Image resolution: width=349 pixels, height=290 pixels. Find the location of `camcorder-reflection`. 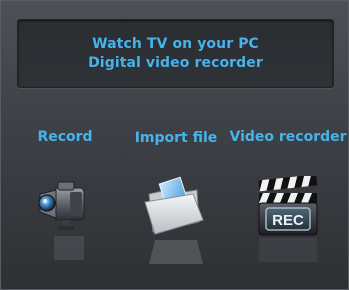

camcorder-reflection is located at coordinates (65, 248).